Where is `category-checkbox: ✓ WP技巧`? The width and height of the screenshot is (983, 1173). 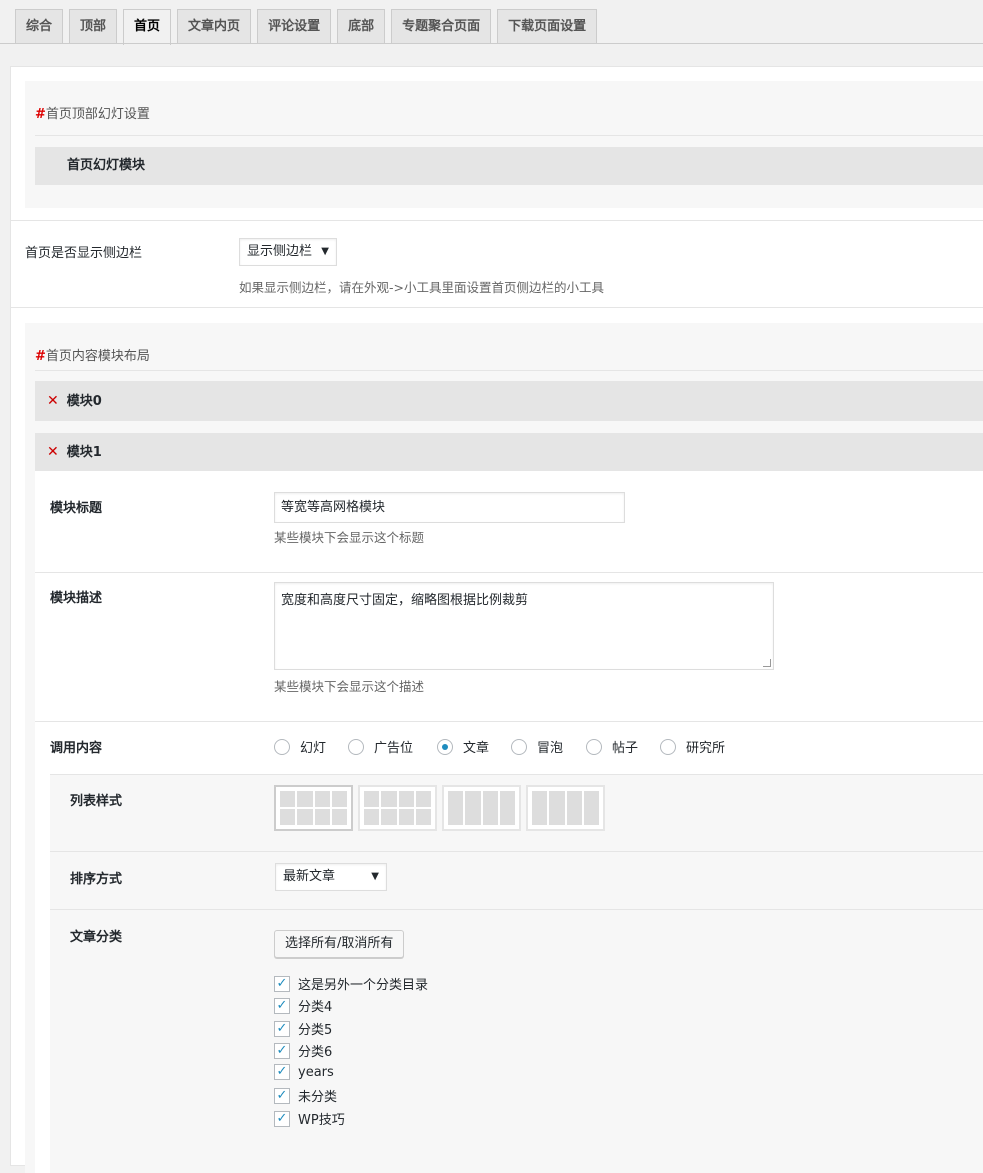 category-checkbox: ✓ WP技巧 is located at coordinates (309, 1118).